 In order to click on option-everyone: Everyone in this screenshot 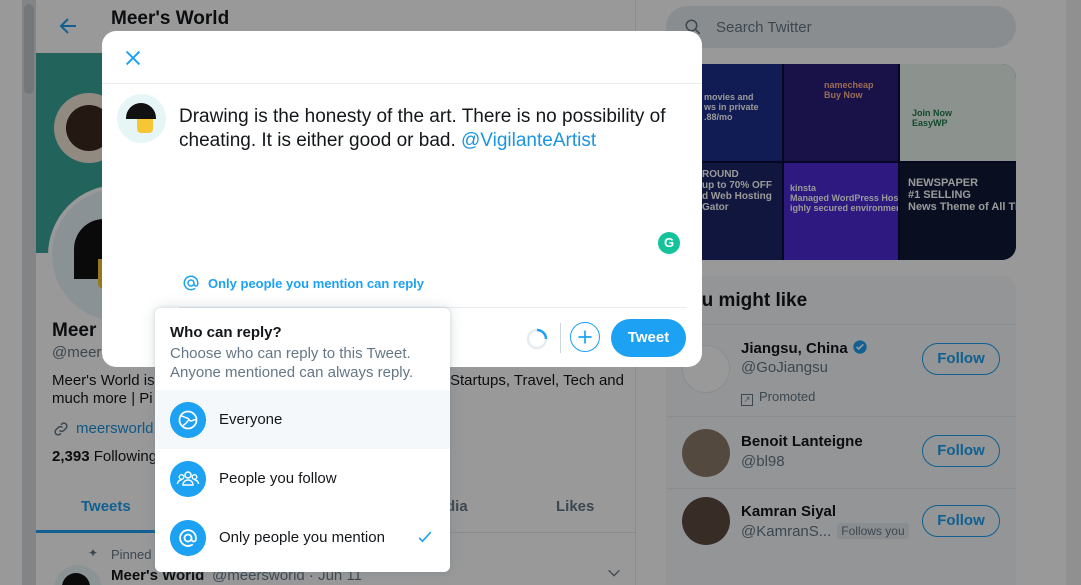, I will do `click(302, 419)`.